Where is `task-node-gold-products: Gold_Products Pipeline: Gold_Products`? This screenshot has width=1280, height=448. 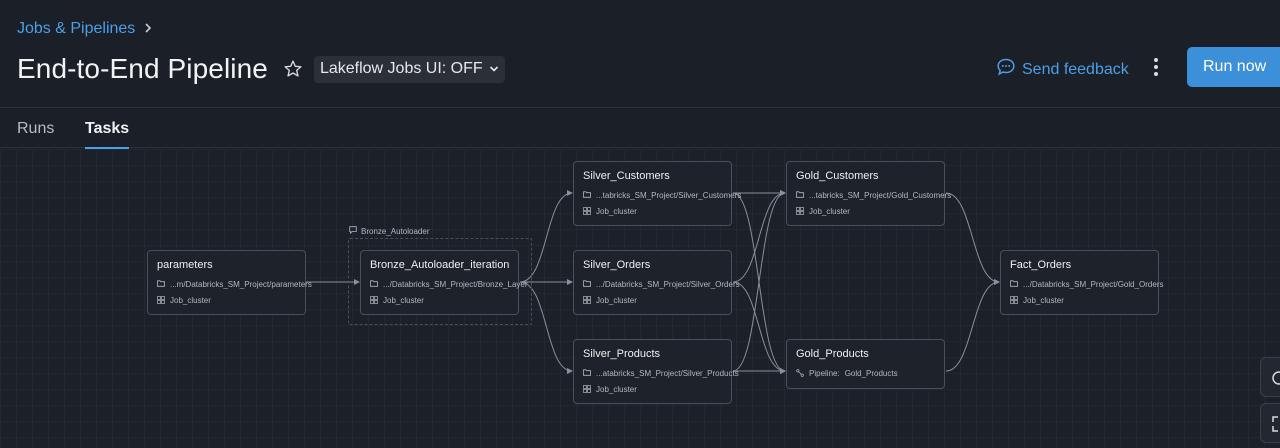 task-node-gold-products: Gold_Products Pipeline: Gold_Products is located at coordinates (865, 364).